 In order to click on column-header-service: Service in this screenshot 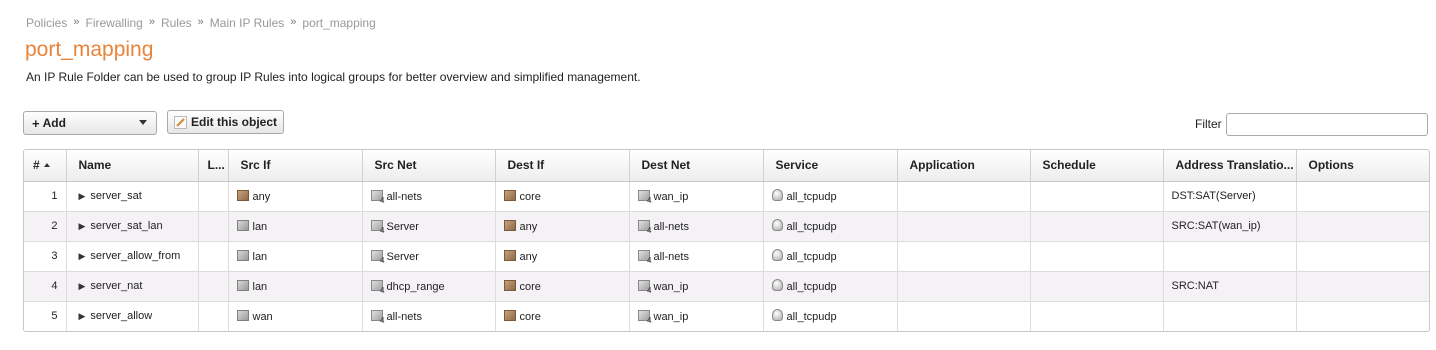, I will do `click(830, 166)`.